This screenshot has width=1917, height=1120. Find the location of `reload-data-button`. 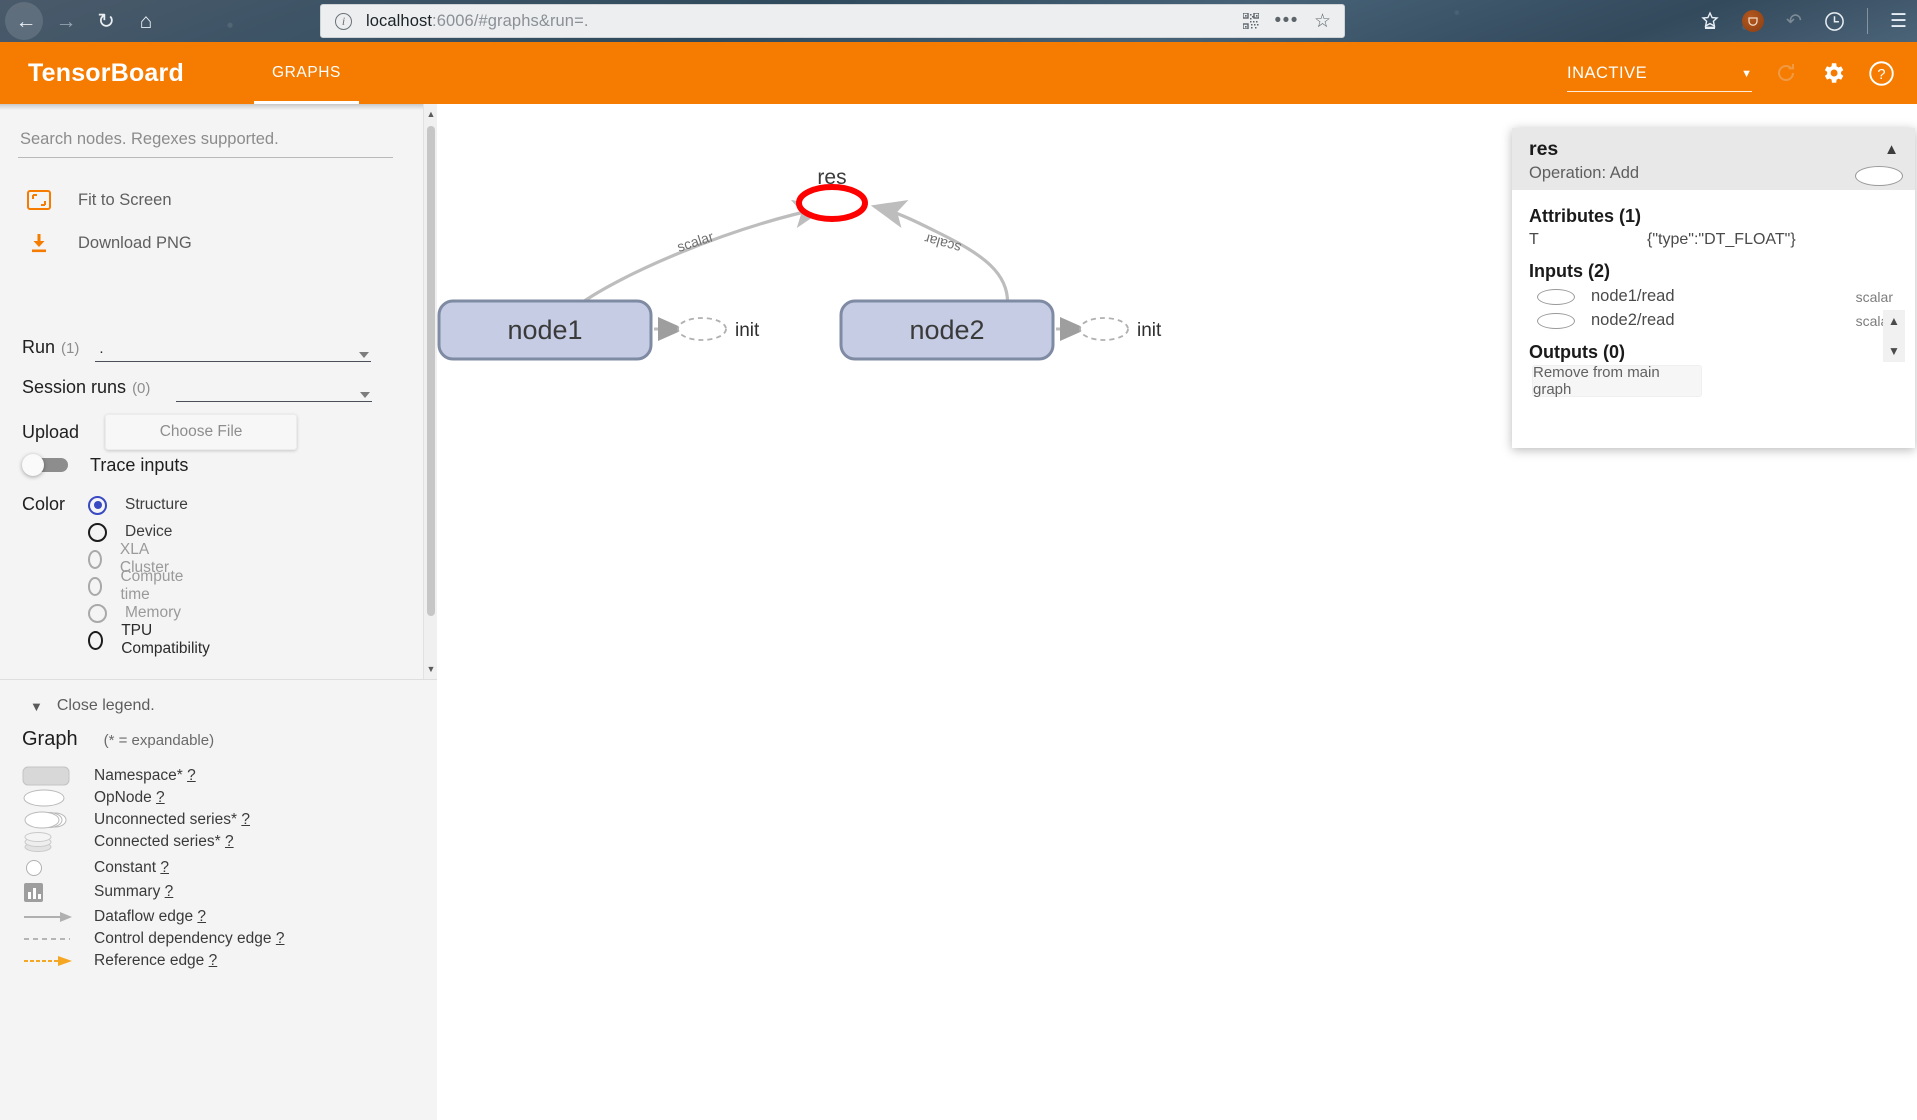

reload-data-button is located at coordinates (1786, 73).